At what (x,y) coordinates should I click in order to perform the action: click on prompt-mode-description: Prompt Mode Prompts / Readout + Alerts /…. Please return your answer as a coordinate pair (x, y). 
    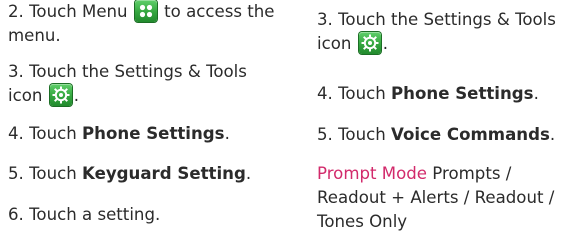
    Looking at the image, I should click on (452, 198).